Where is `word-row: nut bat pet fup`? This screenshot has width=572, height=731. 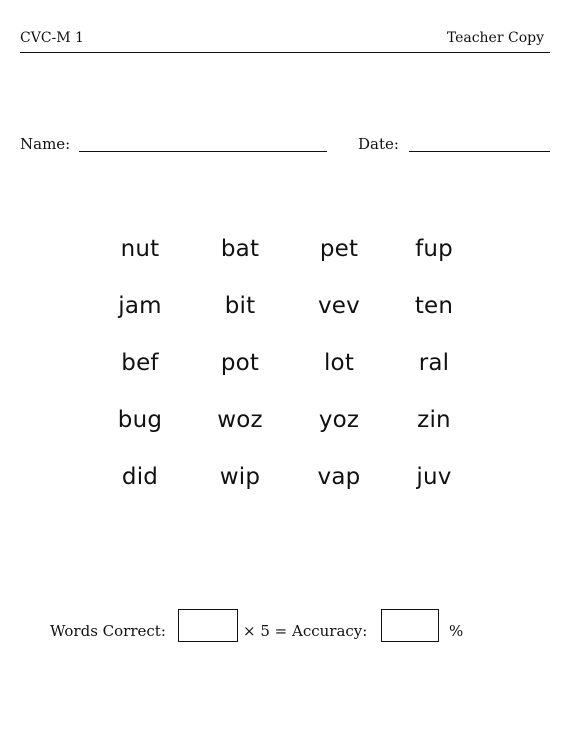
word-row: nut bat pet fup is located at coordinates (290, 260).